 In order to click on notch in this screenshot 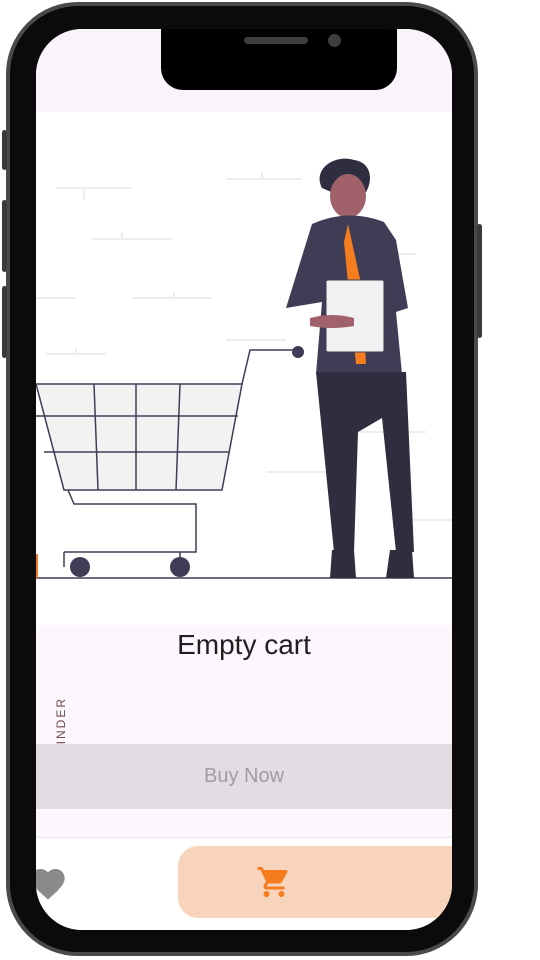, I will do `click(279, 59)`.